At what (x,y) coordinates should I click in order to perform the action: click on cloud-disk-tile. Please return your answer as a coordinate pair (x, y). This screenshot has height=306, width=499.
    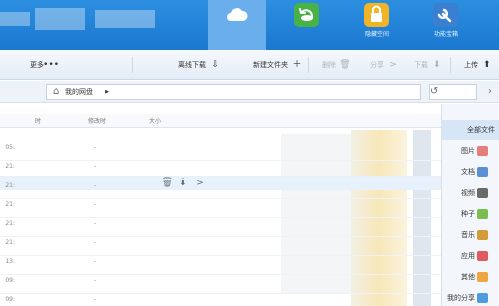
    Looking at the image, I should click on (237, 25).